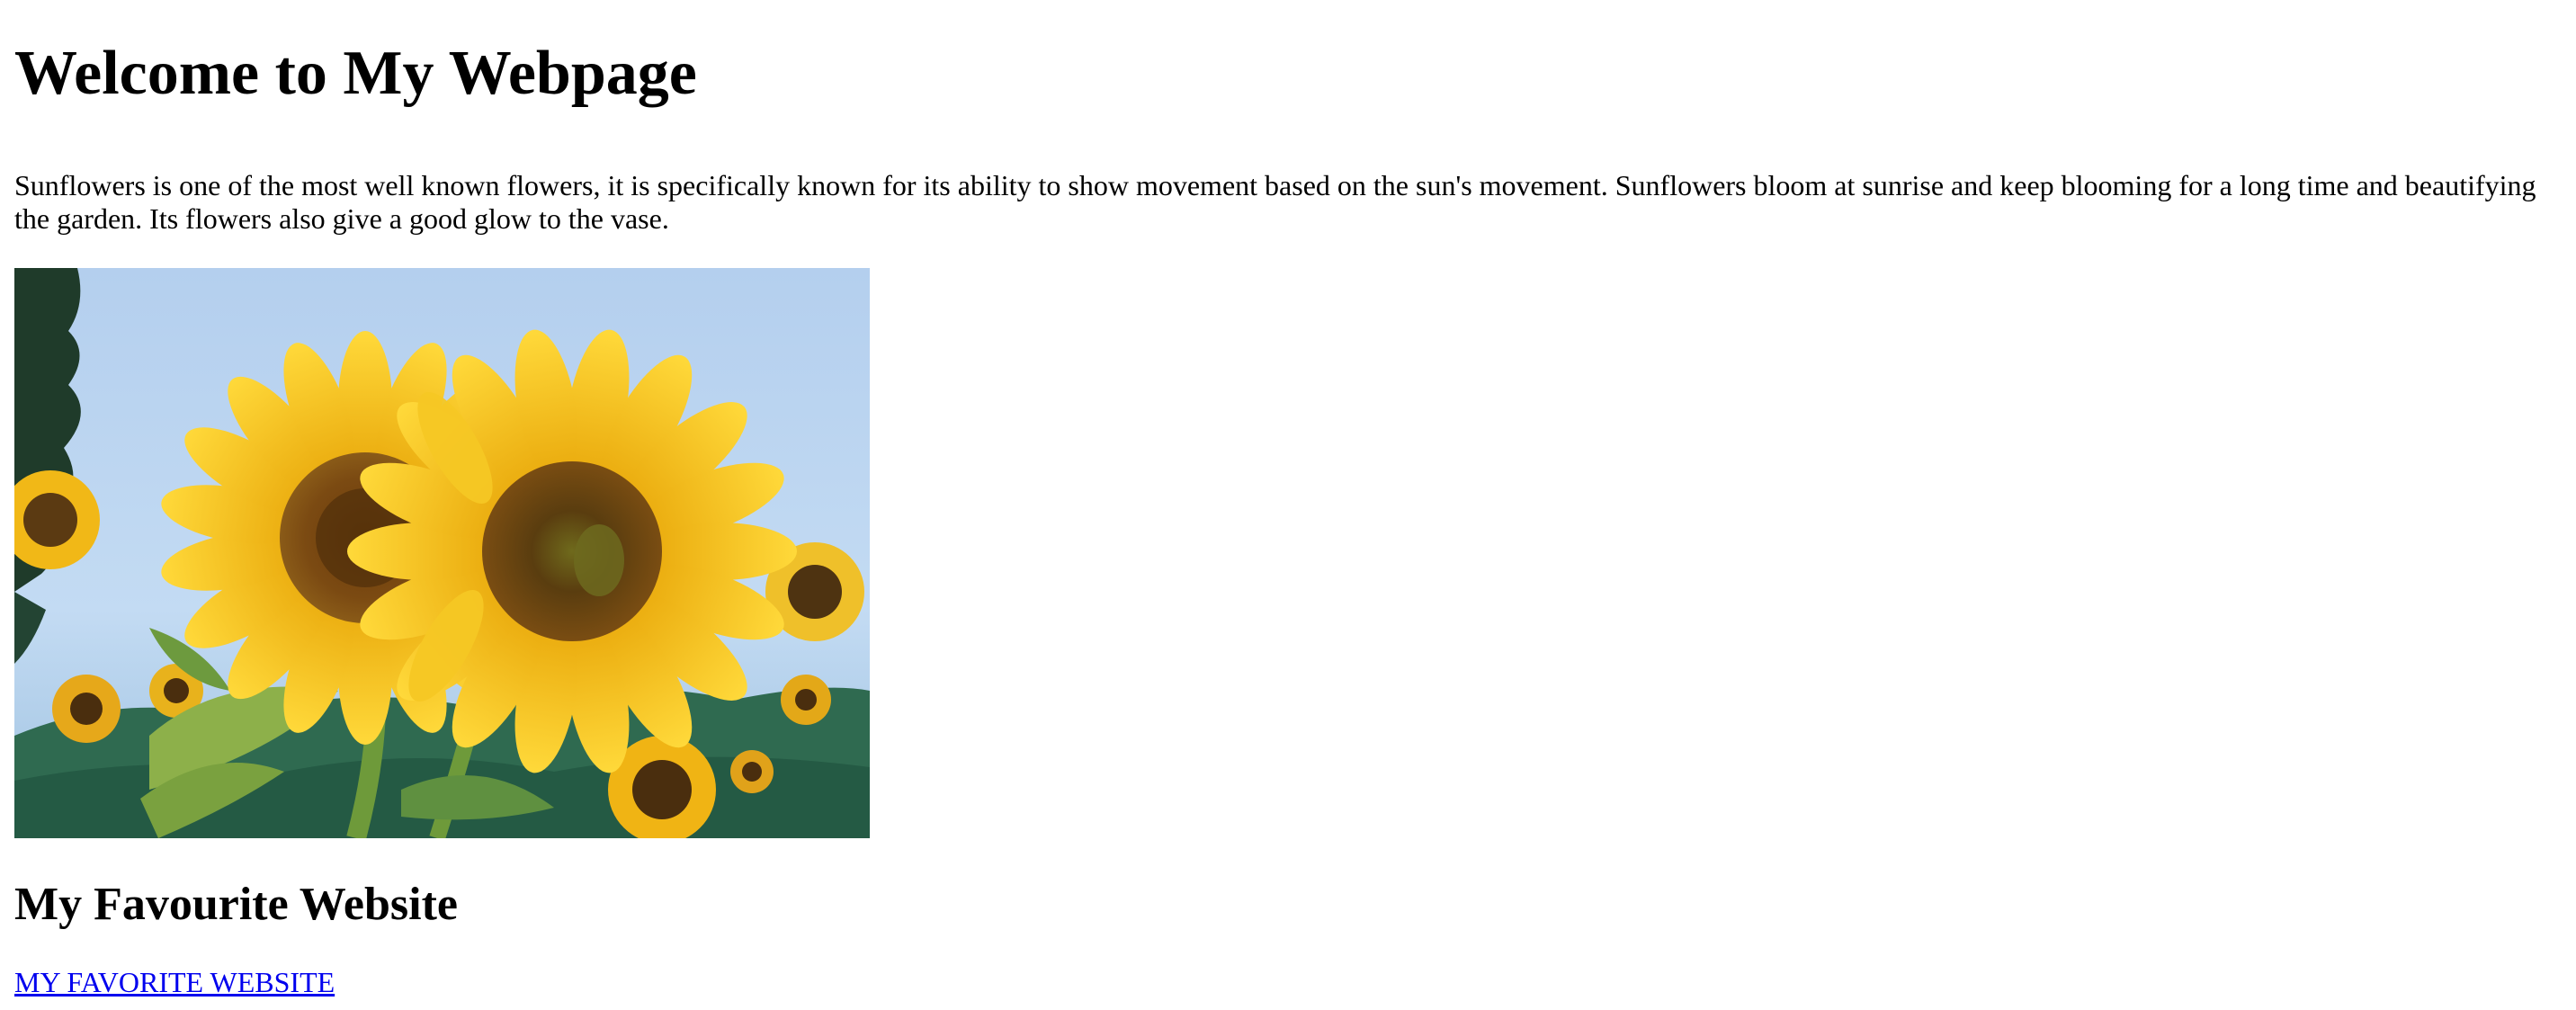 This screenshot has width=2576, height=1010. Describe the element at coordinates (236, 904) in the screenshot. I see `section-title: My Favourite Website` at that location.